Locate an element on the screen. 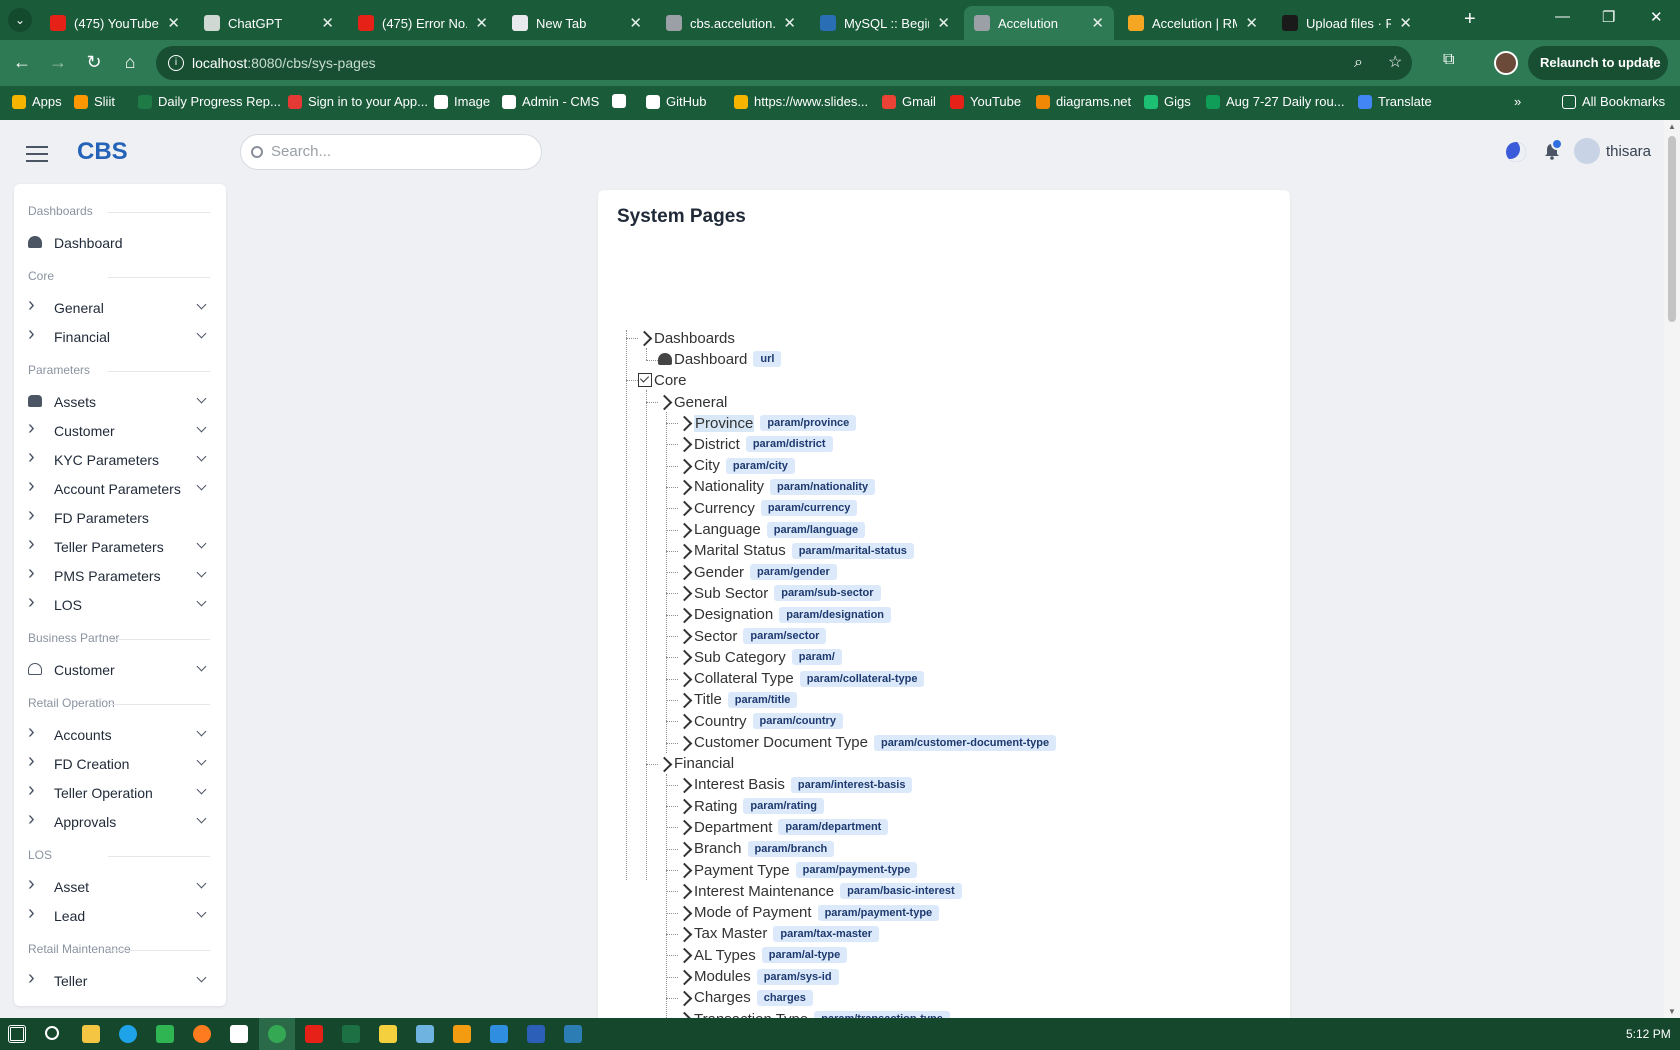  firefox-icon is located at coordinates (202, 1034).